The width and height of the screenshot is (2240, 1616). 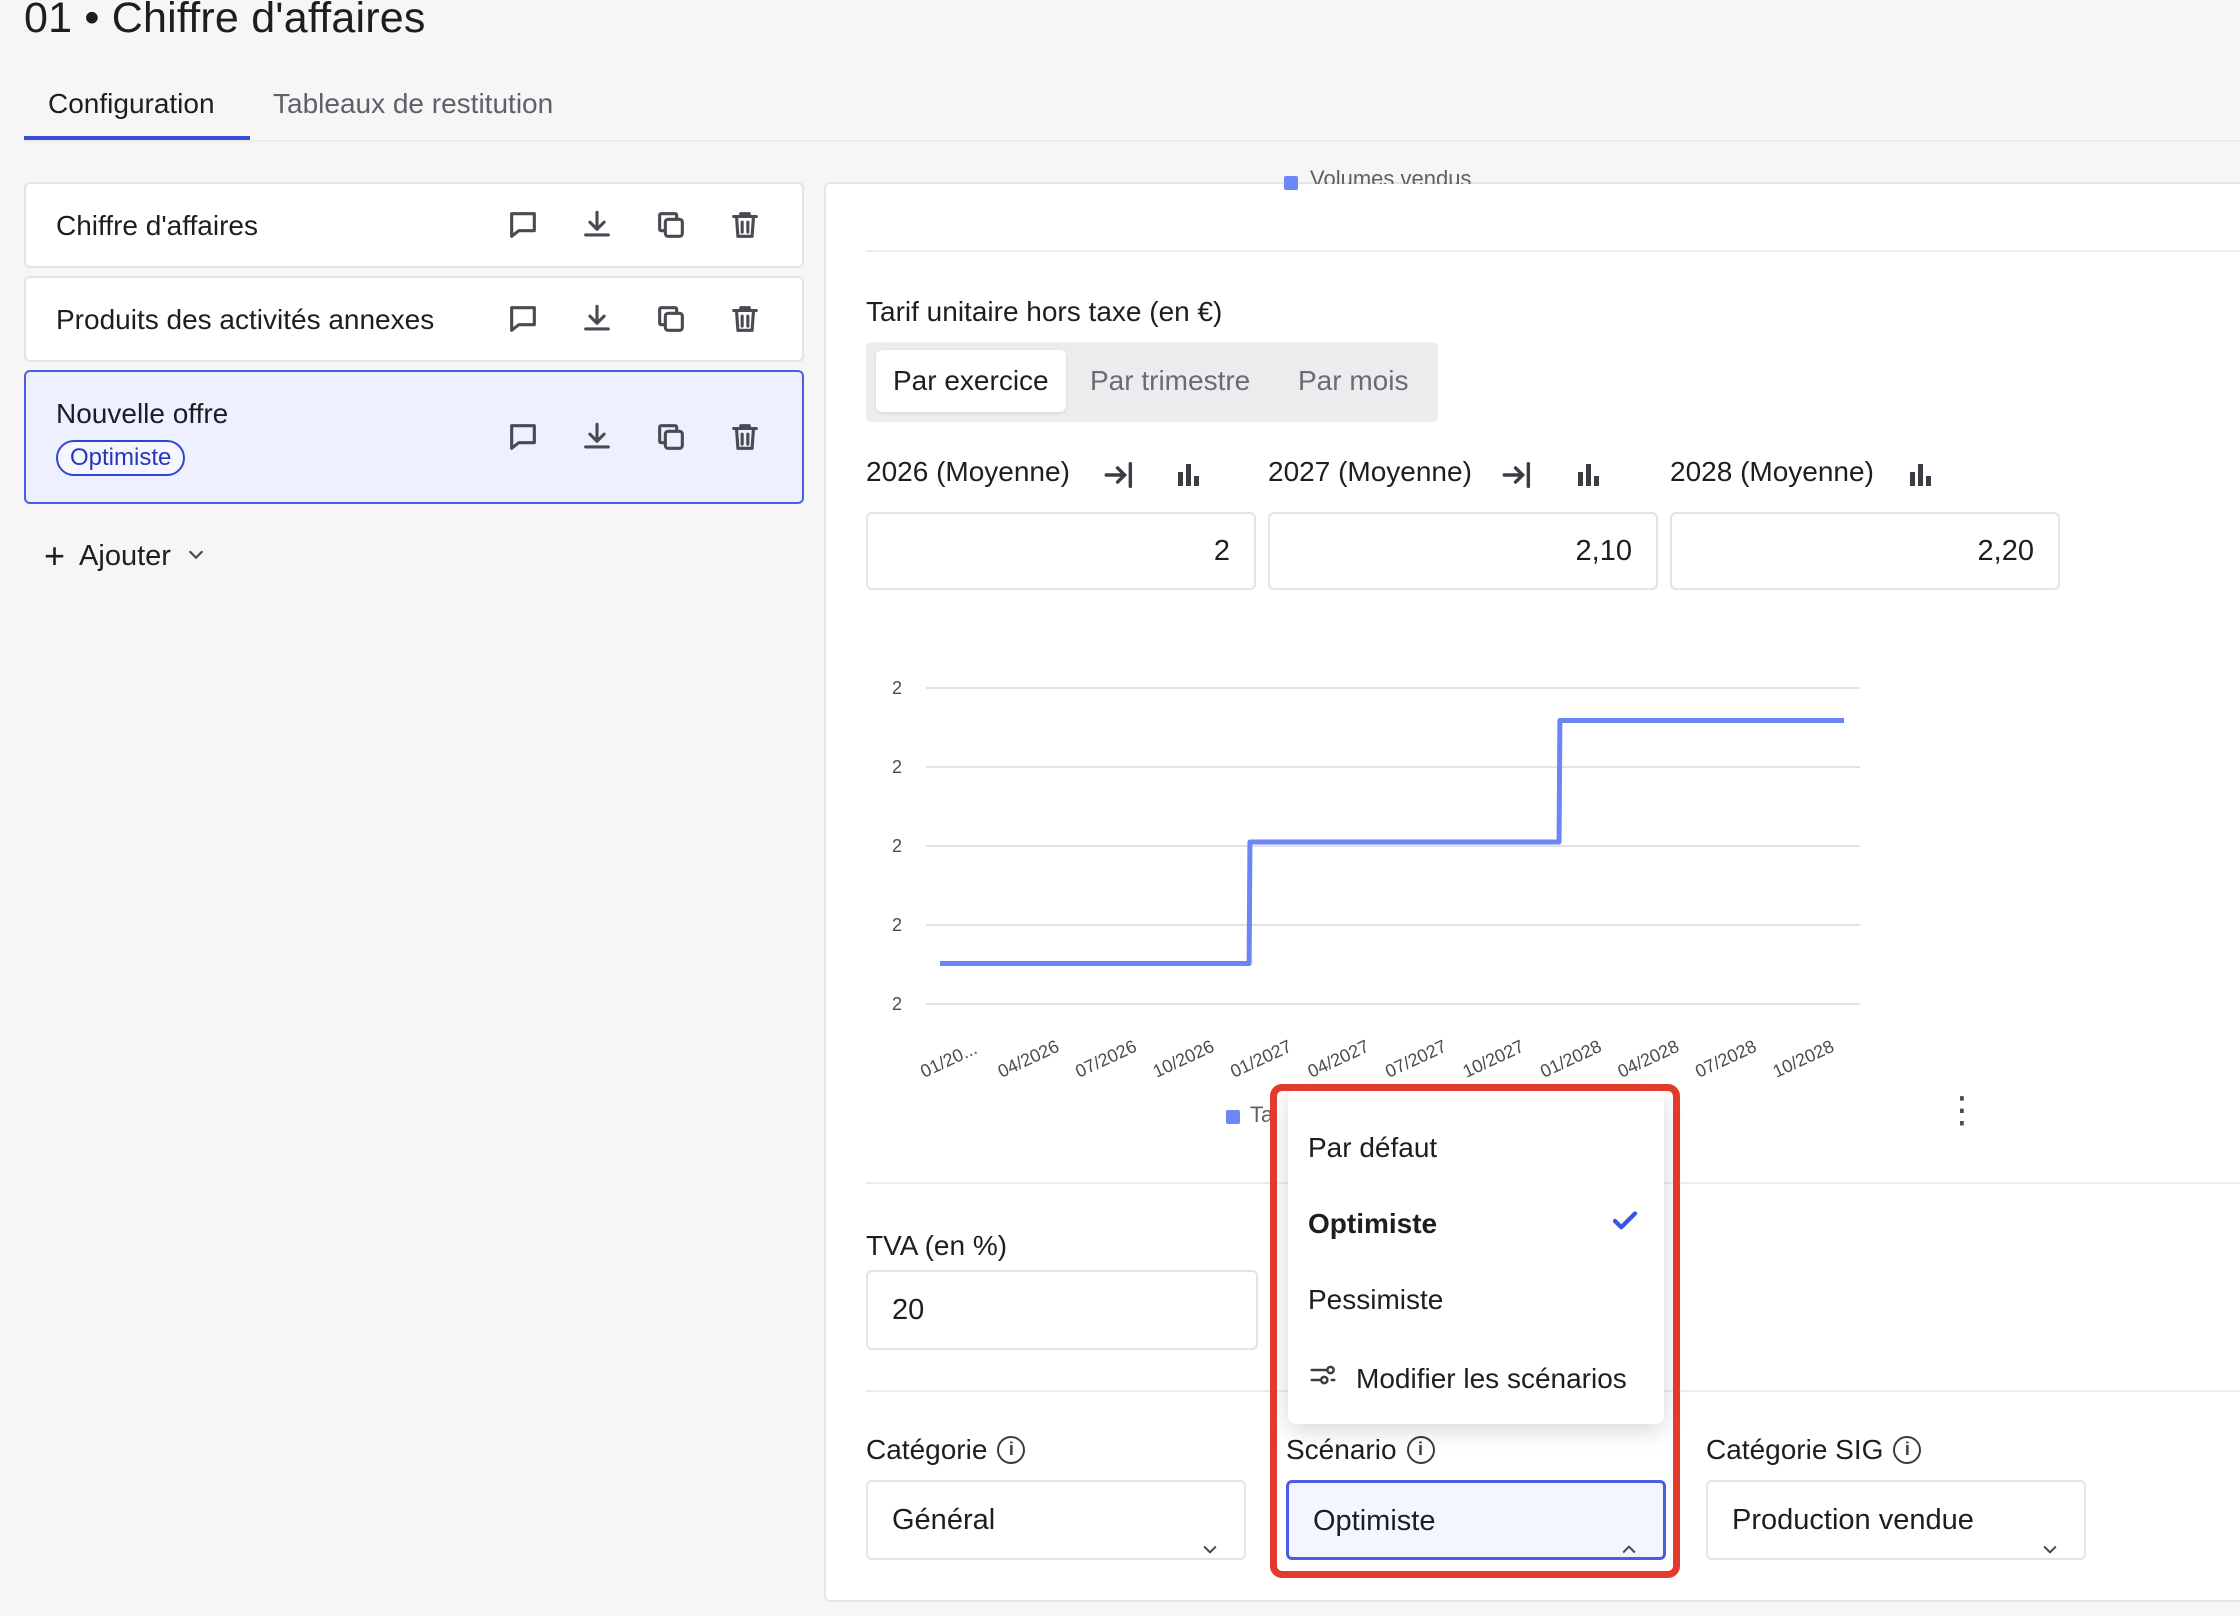 What do you see at coordinates (1772, 471) in the screenshot?
I see `year-label-2028: 2028 (Moyenne)` at bounding box center [1772, 471].